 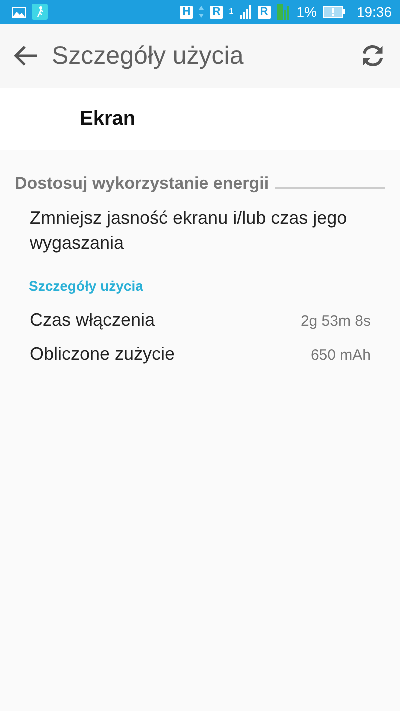 I want to click on sim-number: 1, so click(x=231, y=12).